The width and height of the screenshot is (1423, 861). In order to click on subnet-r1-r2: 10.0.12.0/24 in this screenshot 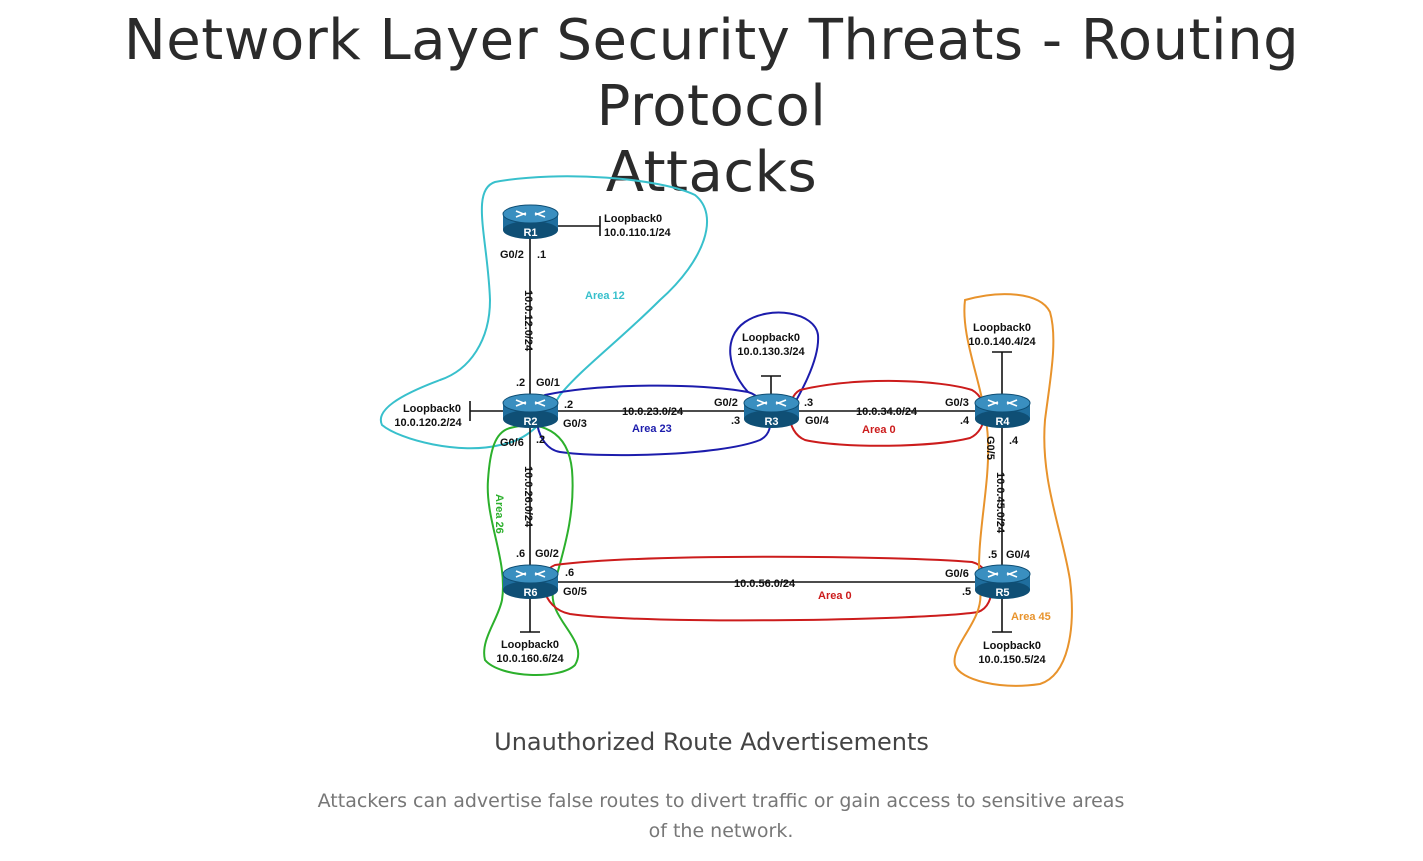, I will do `click(528, 321)`.